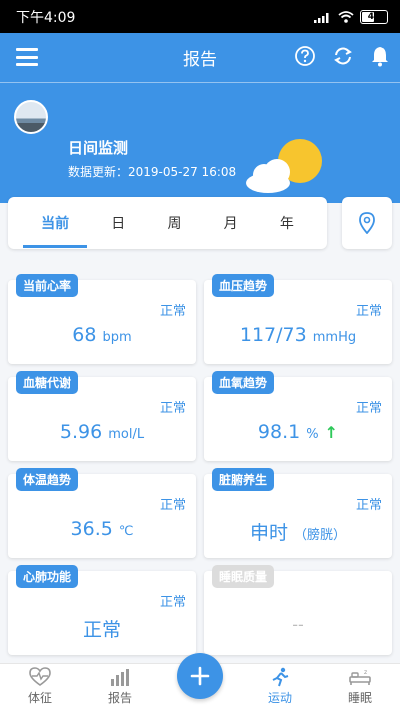  What do you see at coordinates (360, 687) in the screenshot?
I see `nav-item-sleep: z 睡眠` at bounding box center [360, 687].